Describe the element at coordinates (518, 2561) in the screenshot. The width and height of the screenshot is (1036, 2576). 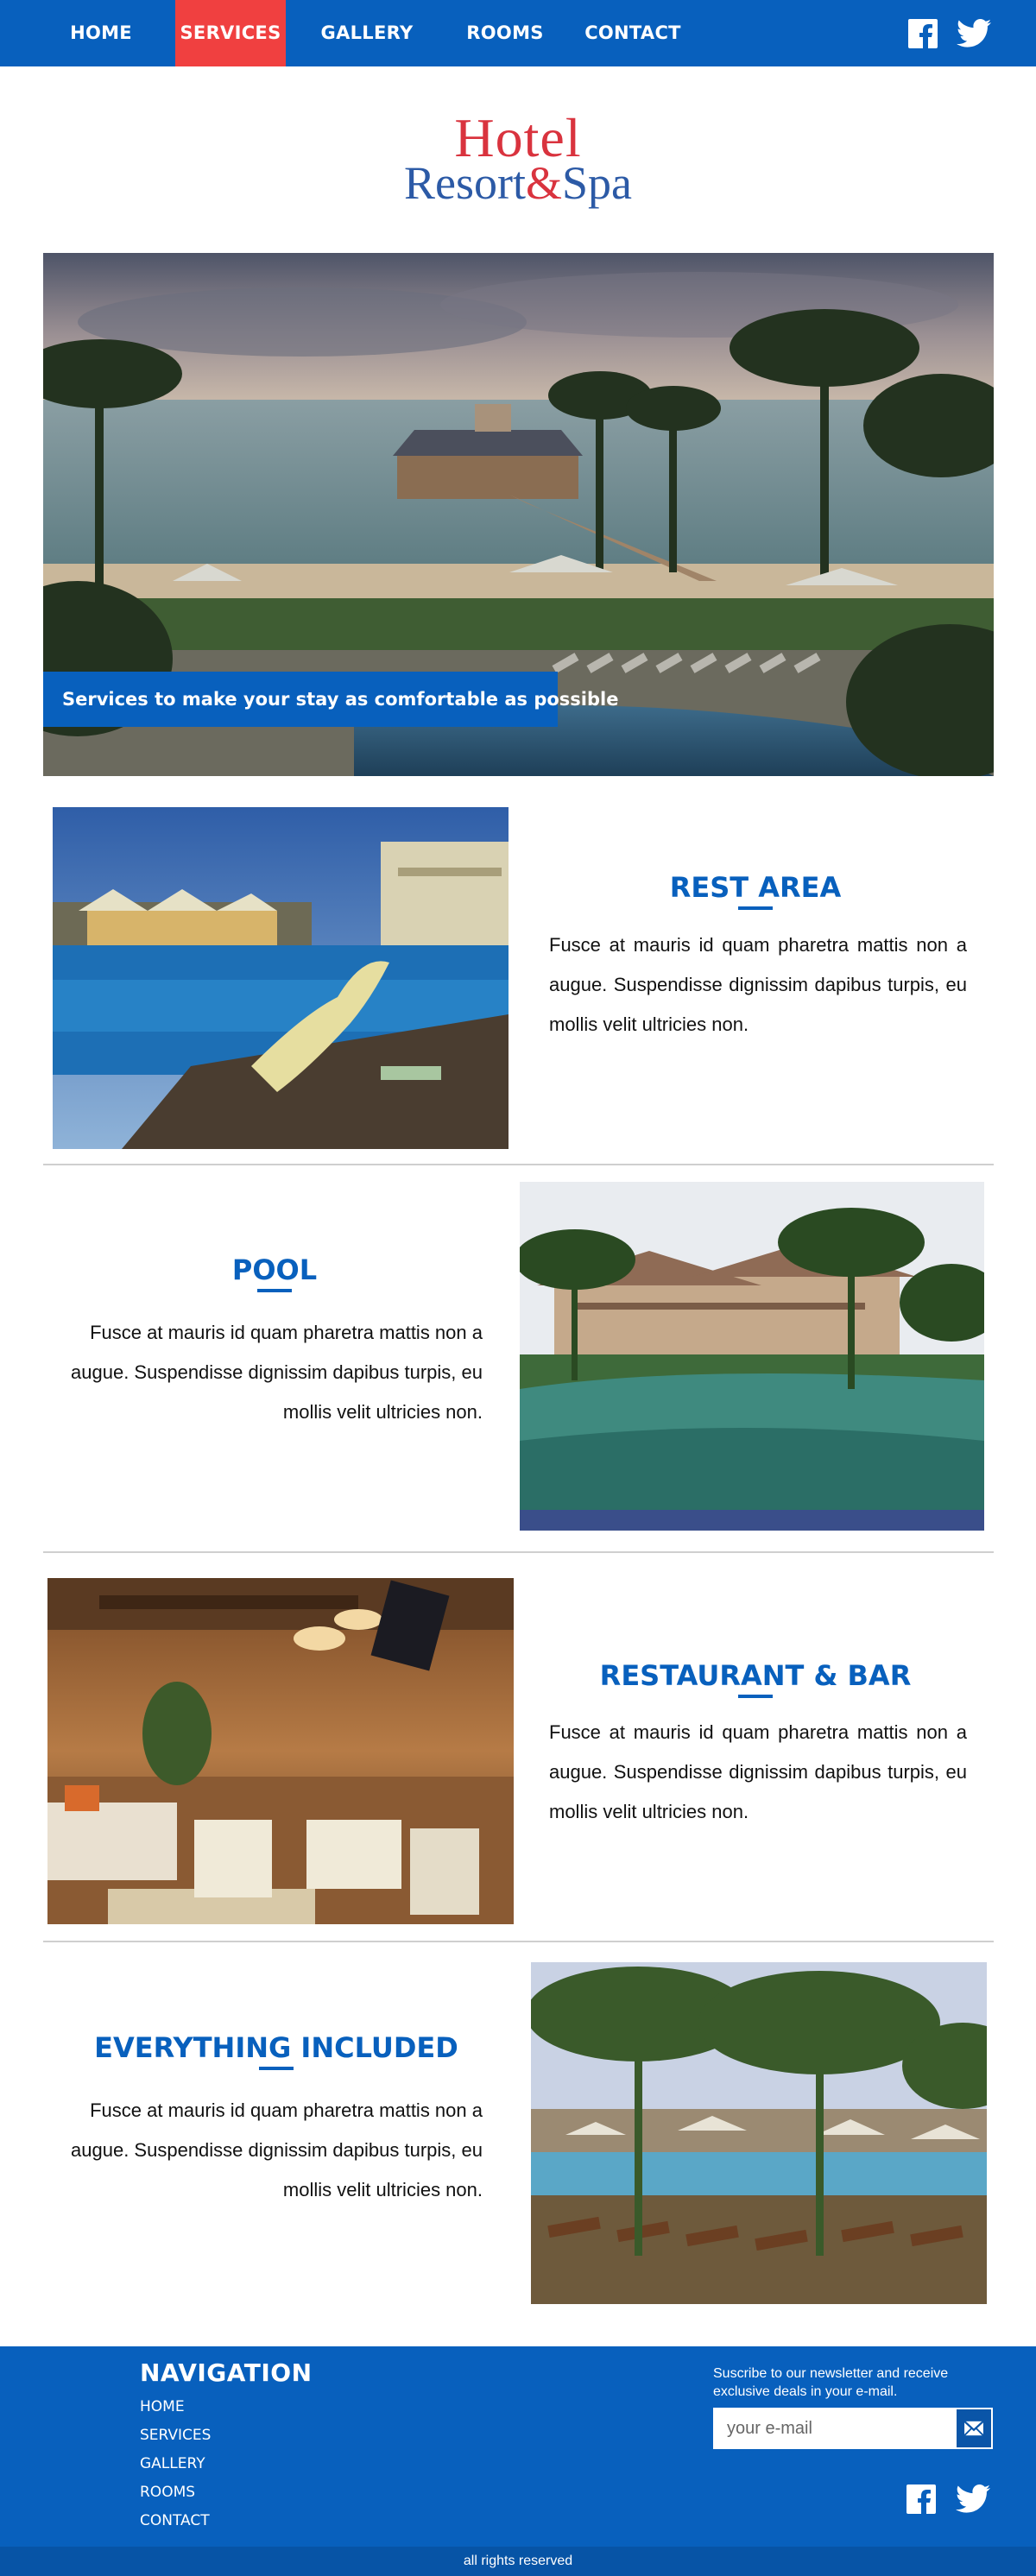
I see `copyright-text: all rights reserved` at that location.